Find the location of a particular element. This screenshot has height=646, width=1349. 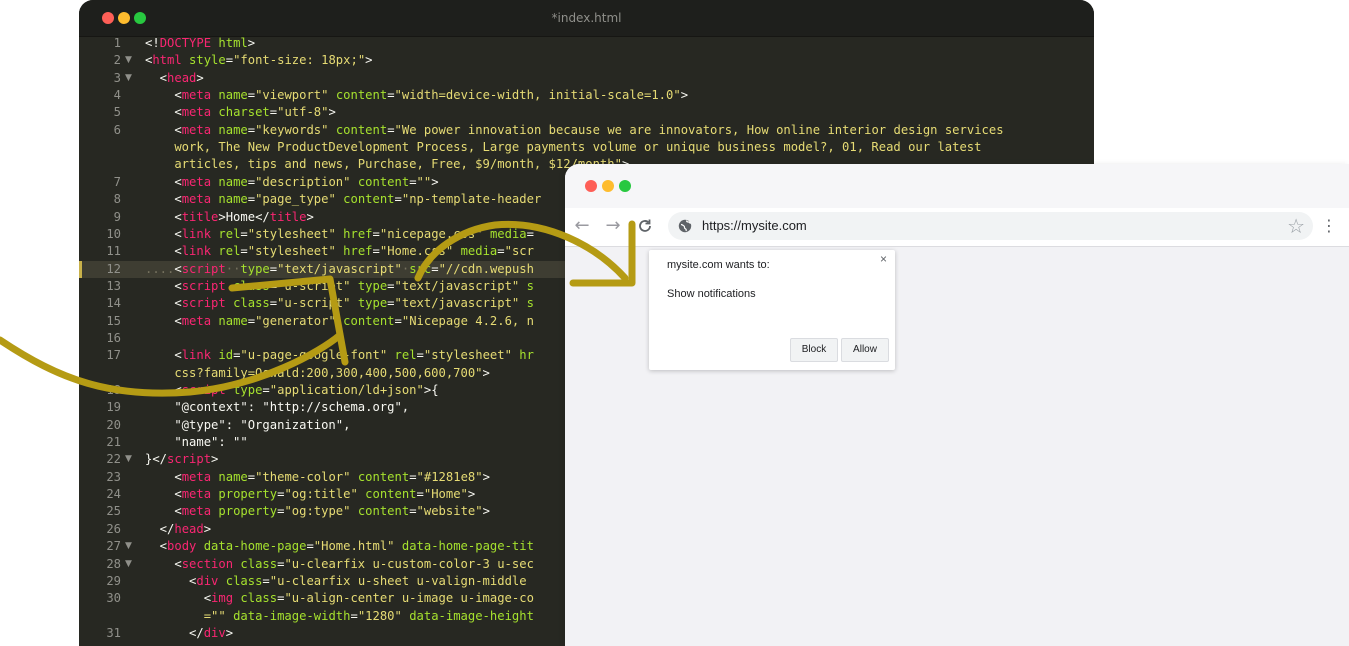

code-text: <script type="application/ld+json">{ is located at coordinates (292, 390).